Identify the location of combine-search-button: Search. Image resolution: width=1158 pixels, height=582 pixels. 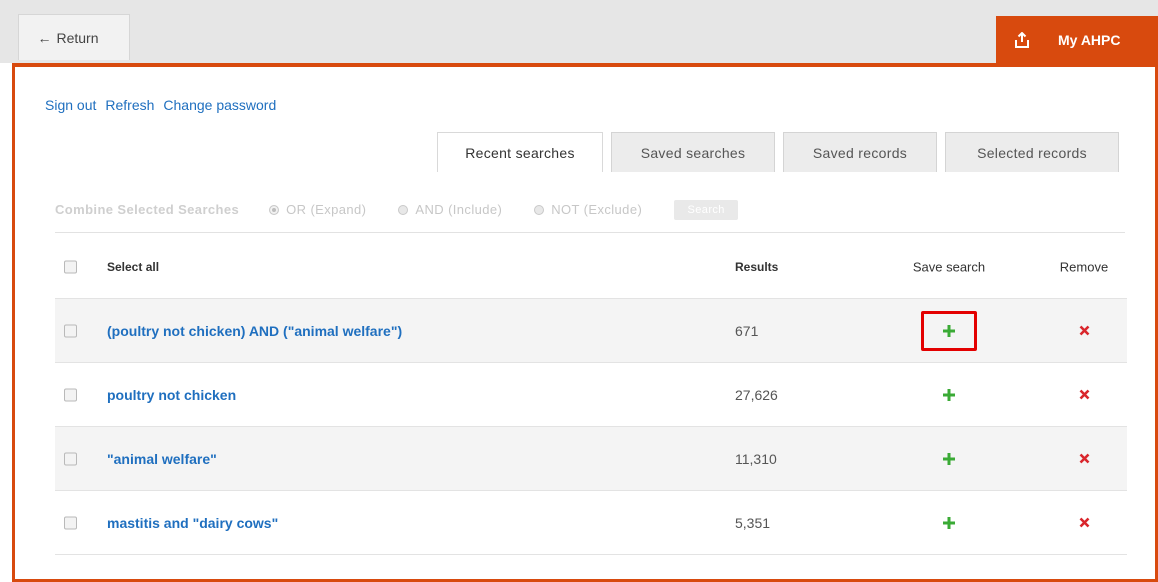
(706, 209).